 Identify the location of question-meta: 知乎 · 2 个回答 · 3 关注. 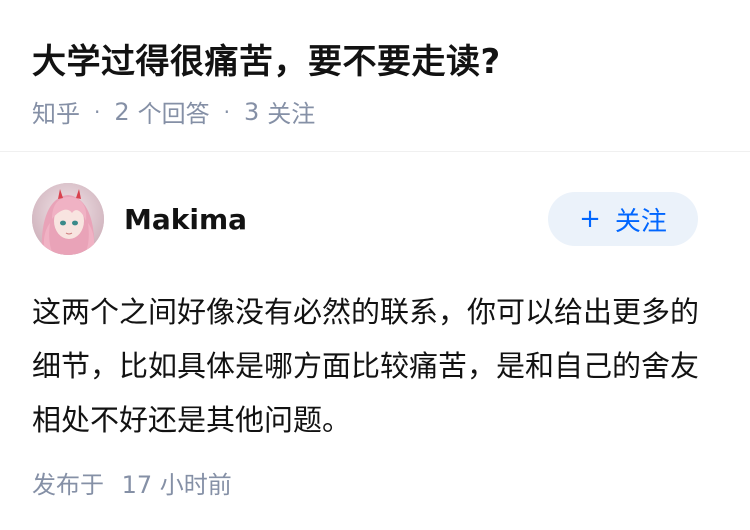
(173, 111).